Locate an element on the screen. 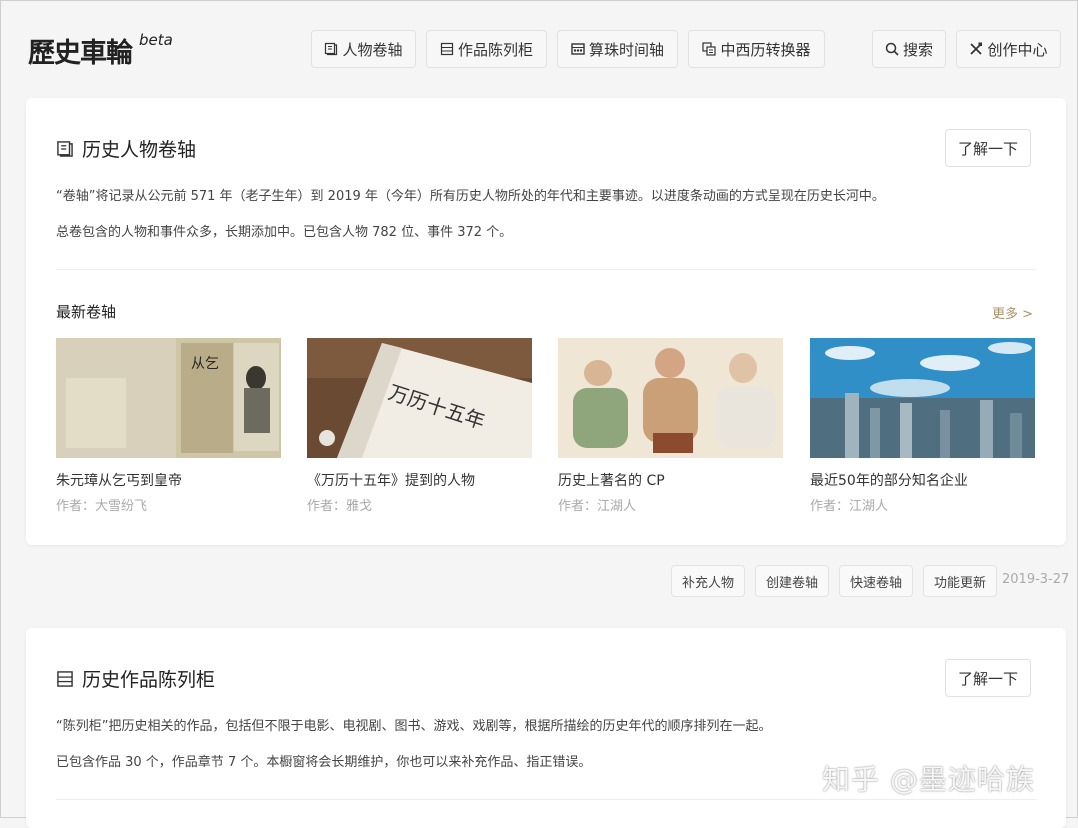 The width and height of the screenshot is (1078, 828). scroll-item-title: 最近50年的部分知名企业 is located at coordinates (922, 480).